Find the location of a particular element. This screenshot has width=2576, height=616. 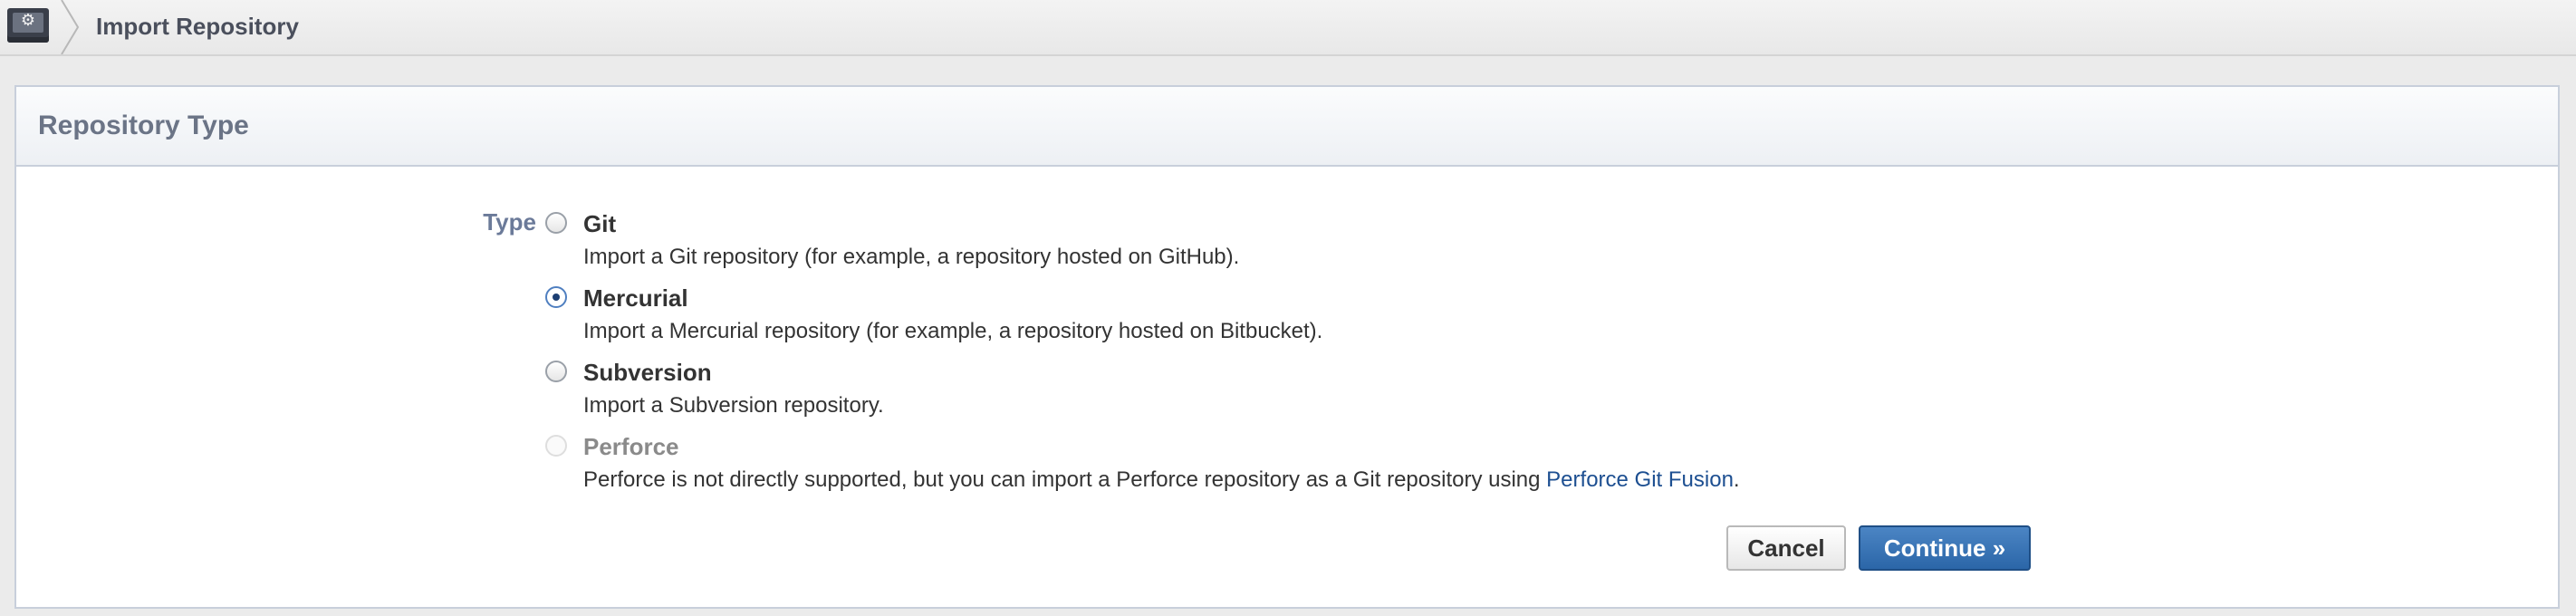

breadcrumb-separator-icon is located at coordinates (70, 27).